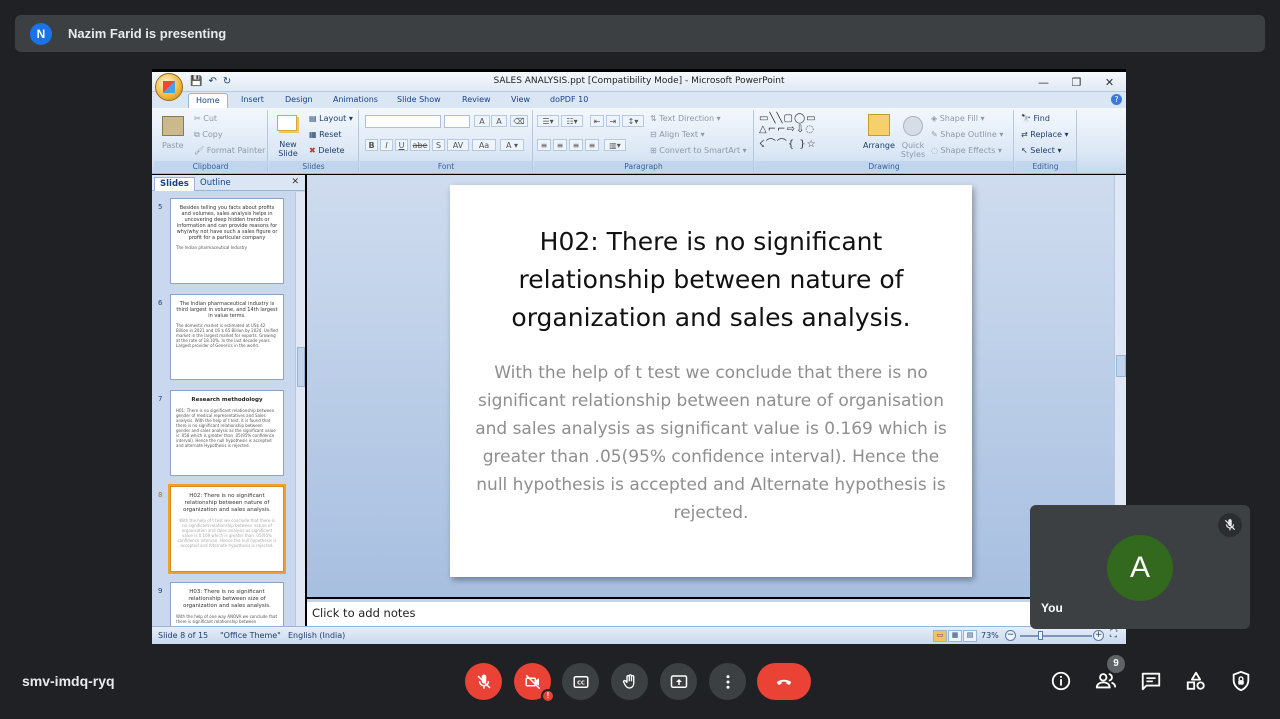  I want to click on thumbnails-scrollbar, so click(300, 409).